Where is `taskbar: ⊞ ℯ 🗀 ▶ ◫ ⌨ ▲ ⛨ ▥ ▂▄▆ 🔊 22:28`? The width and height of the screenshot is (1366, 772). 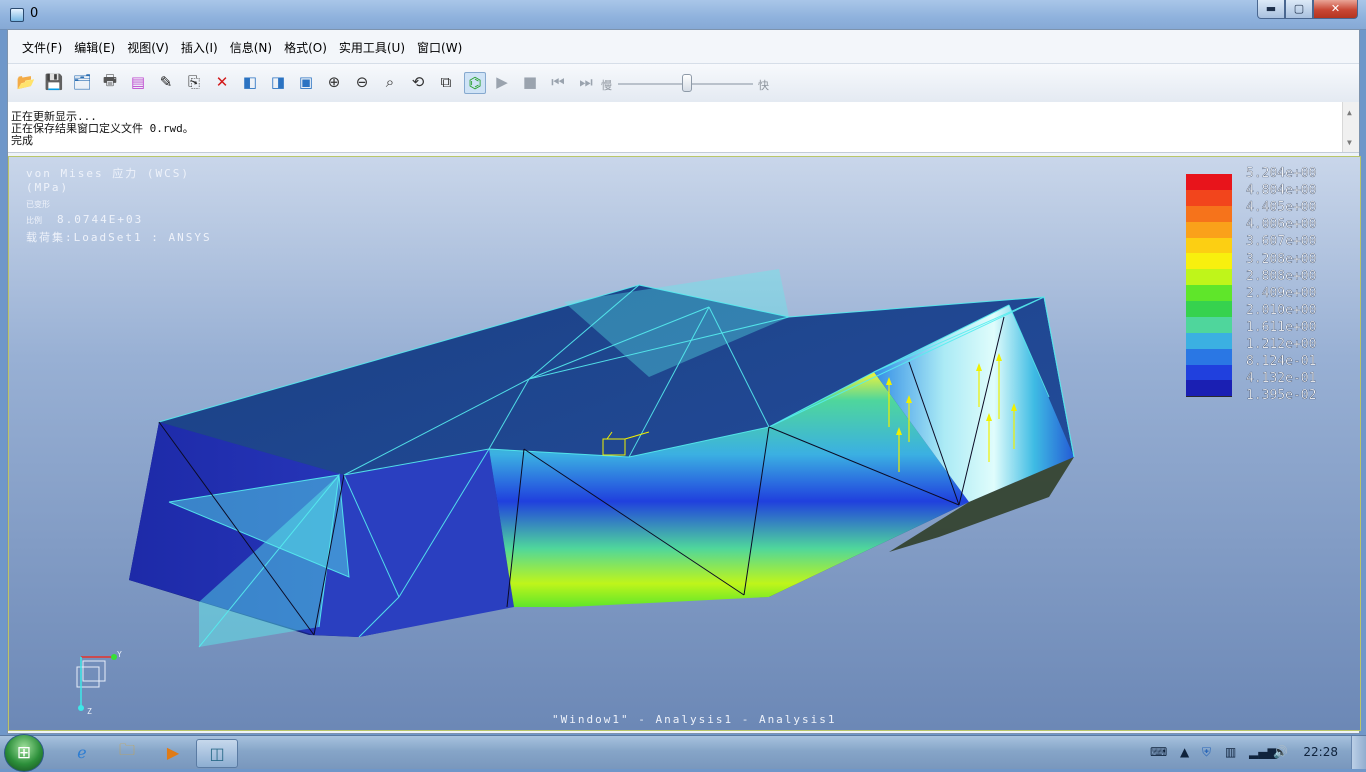 taskbar: ⊞ ℯ 🗀 ▶ ◫ ⌨ ▲ ⛨ ▥ ▂▄▆ 🔊 22:28 is located at coordinates (683, 753).